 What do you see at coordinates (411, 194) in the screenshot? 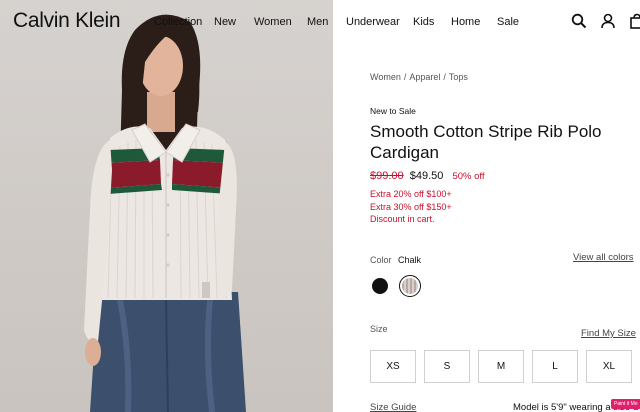
I see `promo-line-1: Extra 20% off $100+` at bounding box center [411, 194].